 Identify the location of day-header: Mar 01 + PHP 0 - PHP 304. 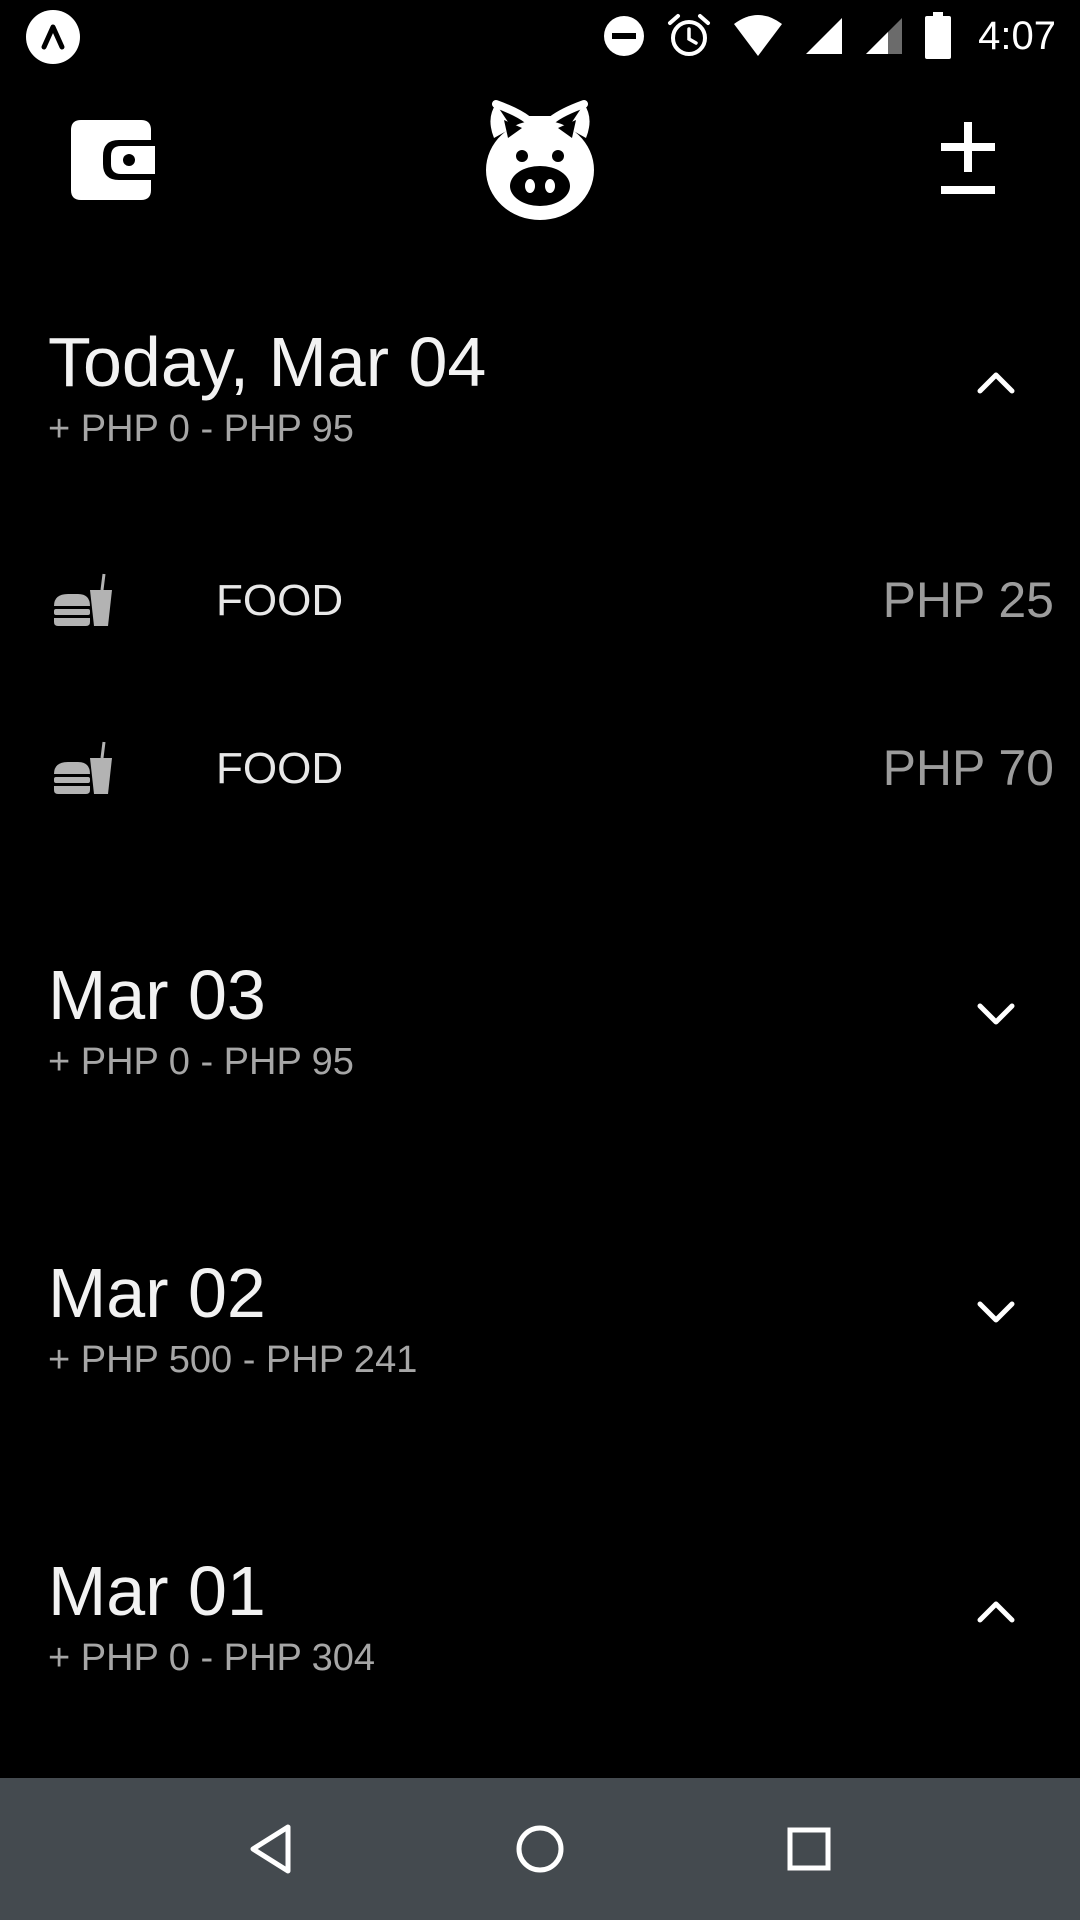
(540, 1626).